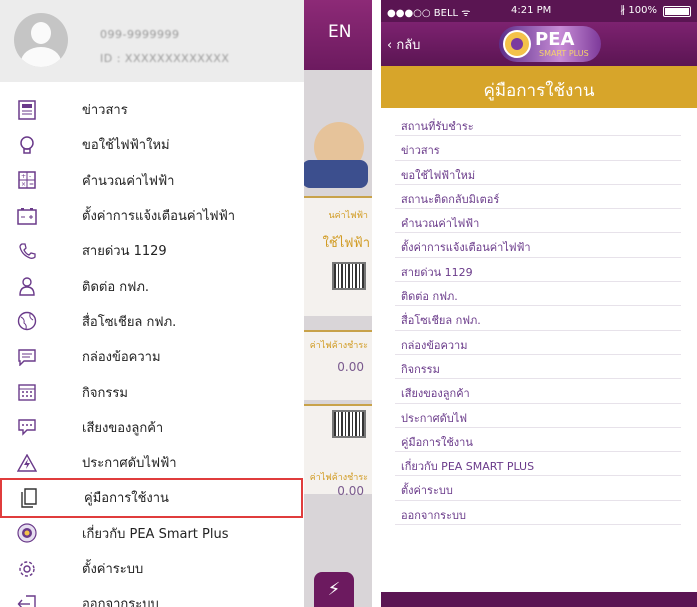  Describe the element at coordinates (105, 111) in the screenshot. I see `menu-item-label: ข่าวสาร` at that location.